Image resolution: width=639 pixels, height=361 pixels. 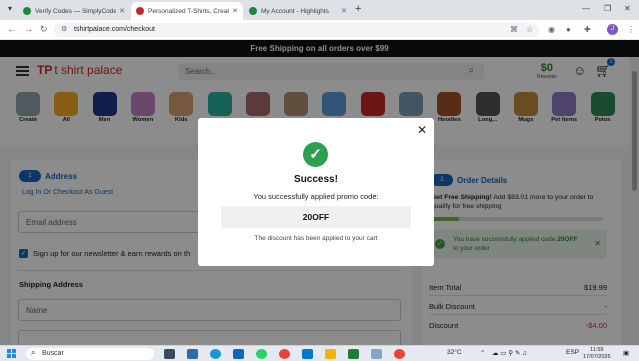 I want to click on taskbar-clock: 11:59 17/07/2025, so click(x=597, y=354).